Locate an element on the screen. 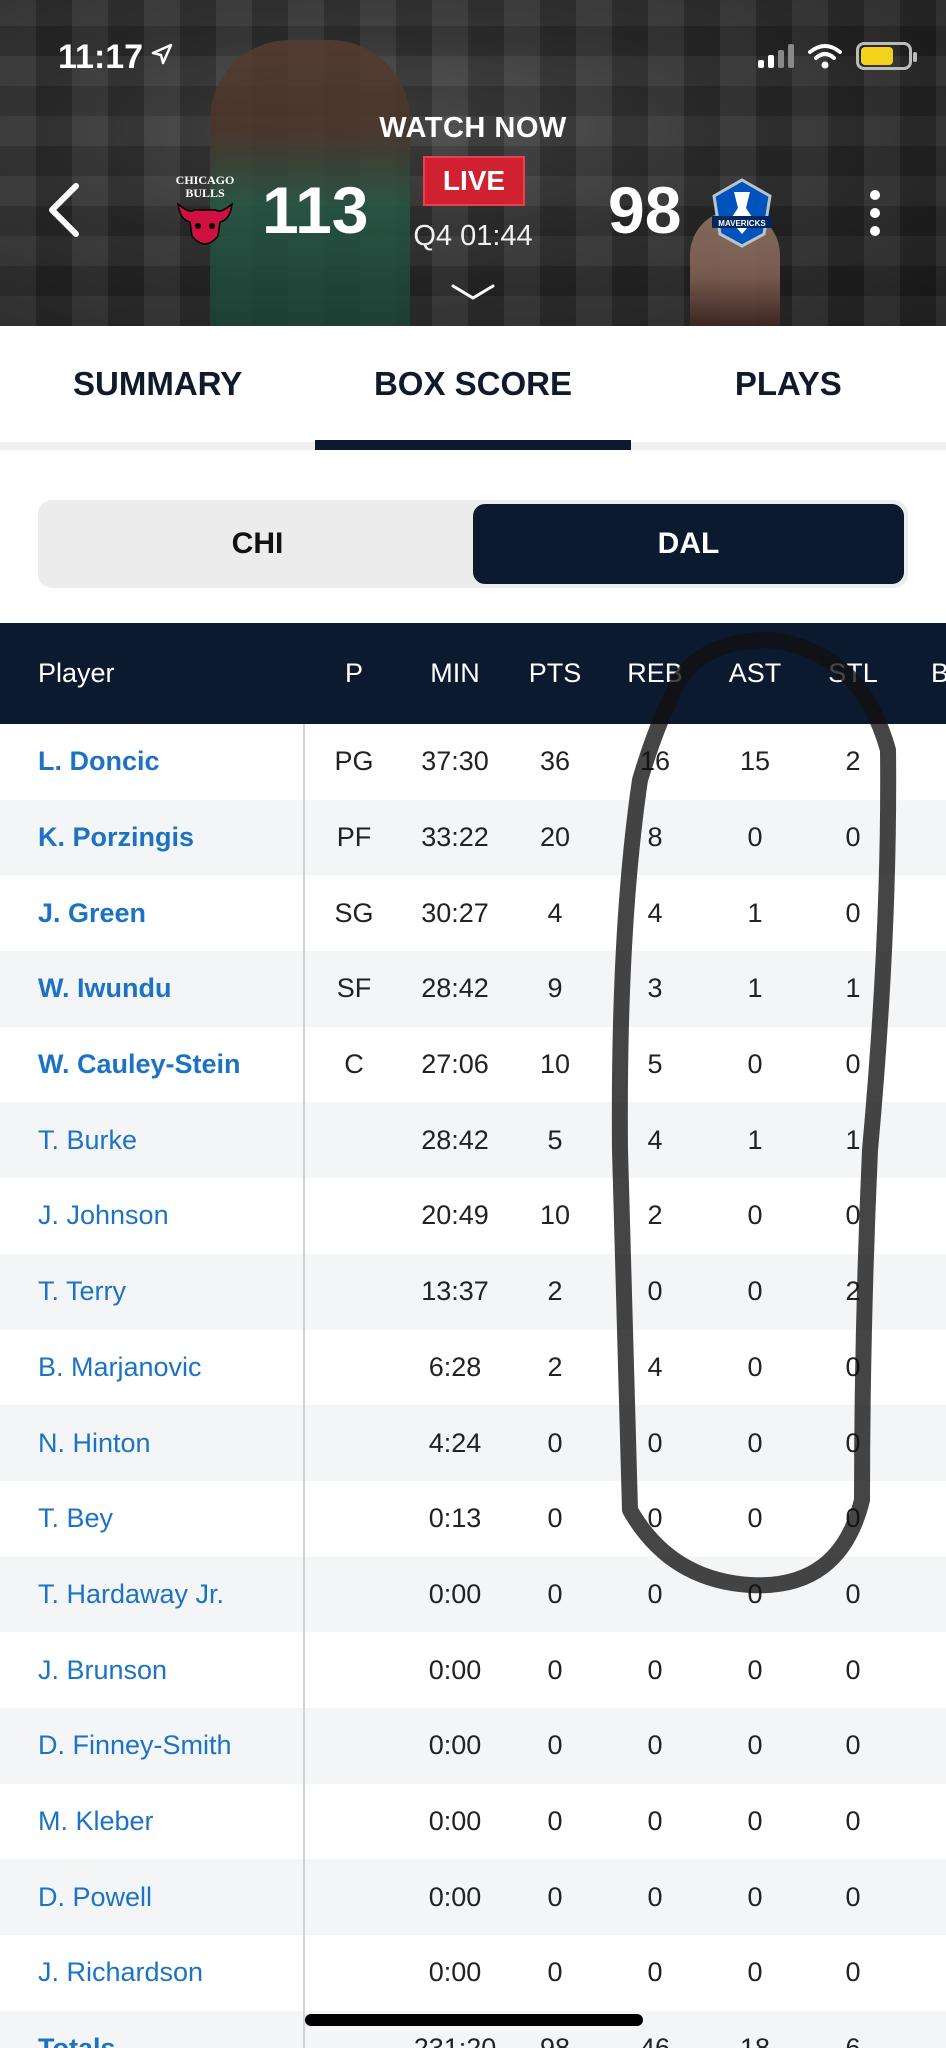 The image size is (946, 2048). player-name-link: T. Hardaway Jr. is located at coordinates (131, 1595).